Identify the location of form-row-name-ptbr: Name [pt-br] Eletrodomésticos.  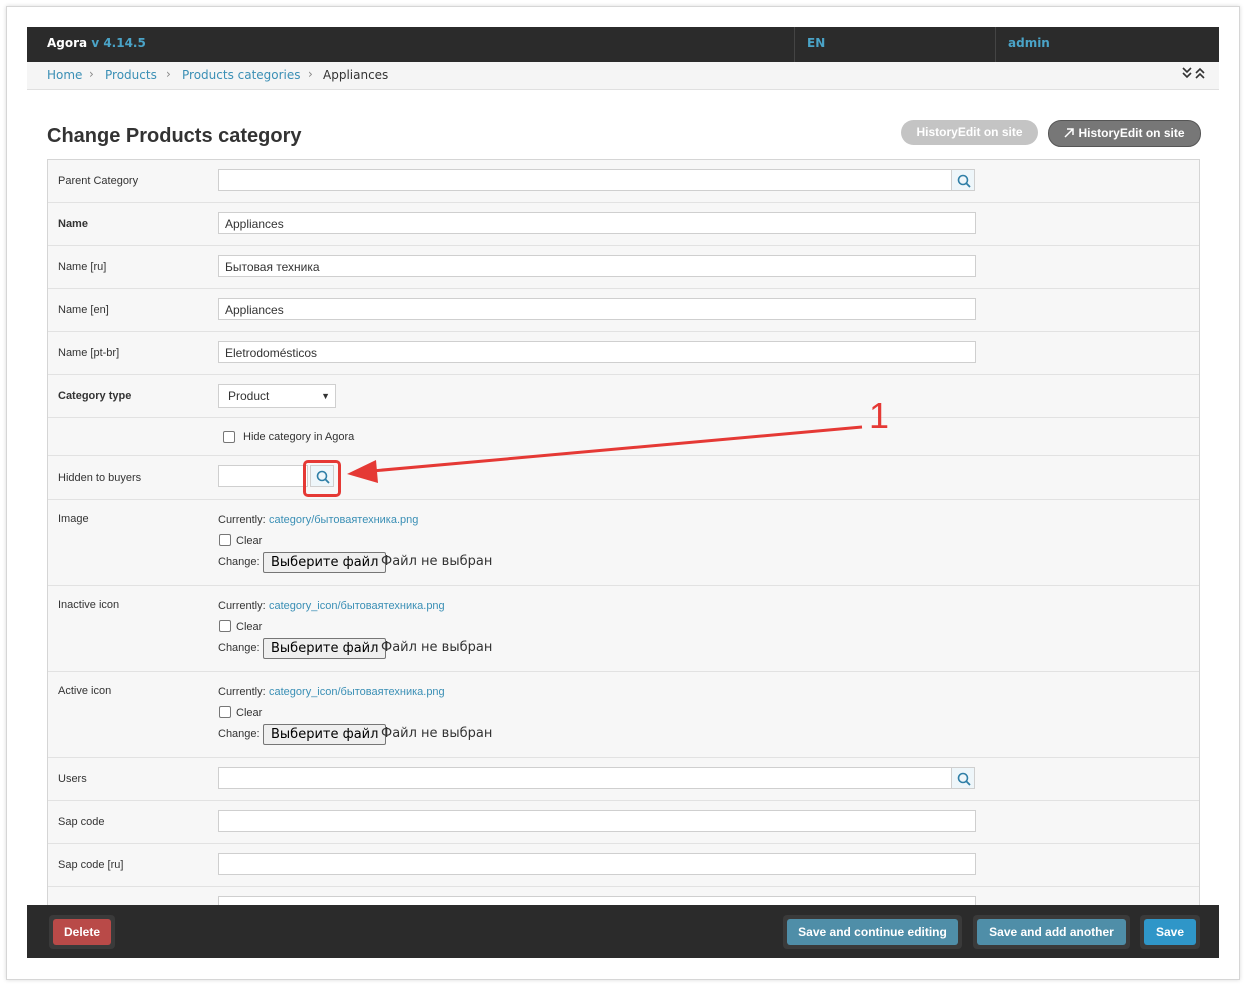
(623, 353).